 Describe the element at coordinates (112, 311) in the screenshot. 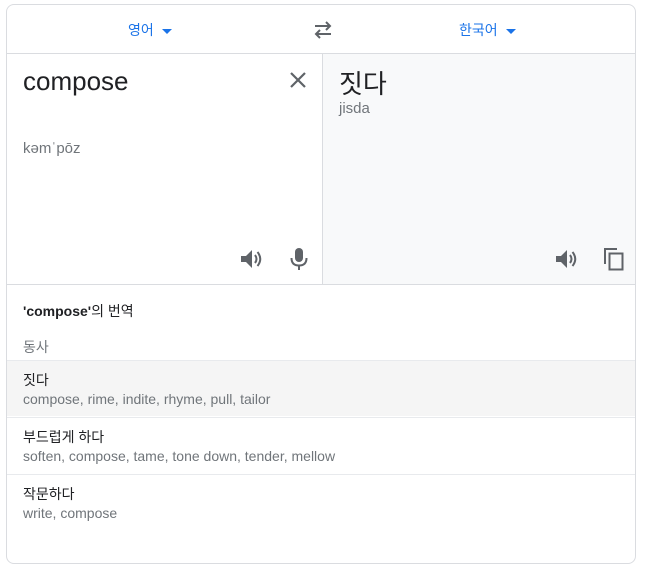

I see `dictionary-title-suffix: 의 번역` at that location.